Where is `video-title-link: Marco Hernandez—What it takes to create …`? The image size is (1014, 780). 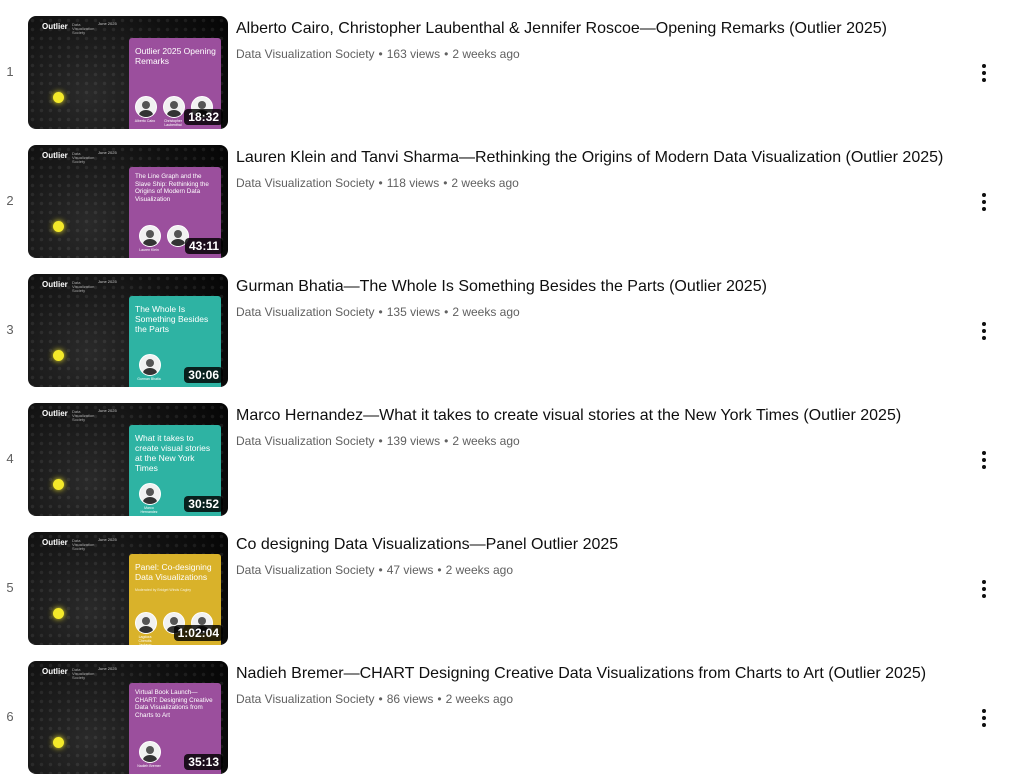 video-title-link: Marco Hernandez—What it takes to create … is located at coordinates (568, 415).